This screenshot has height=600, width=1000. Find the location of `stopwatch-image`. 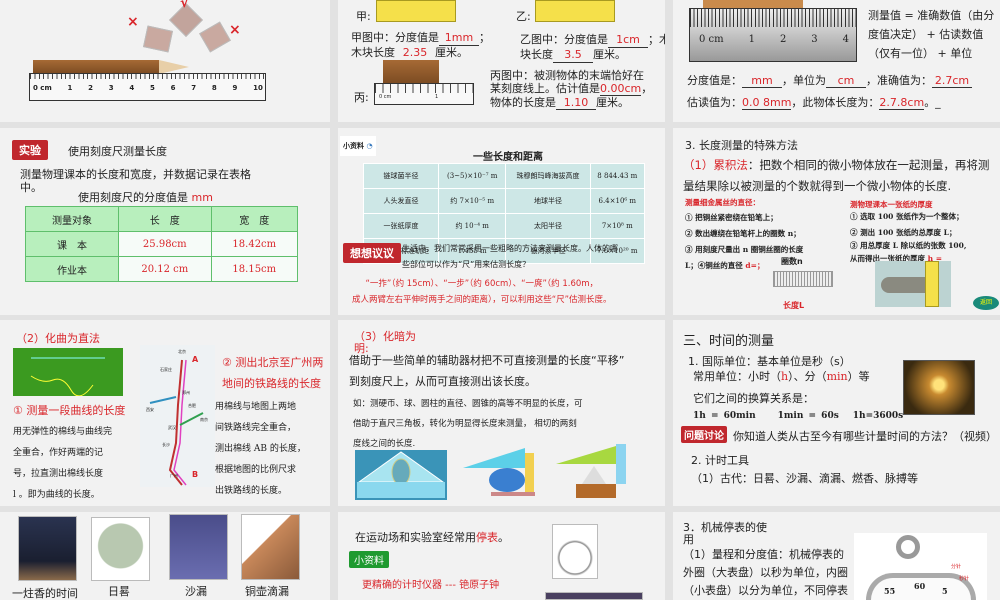

stopwatch-image is located at coordinates (575, 551).